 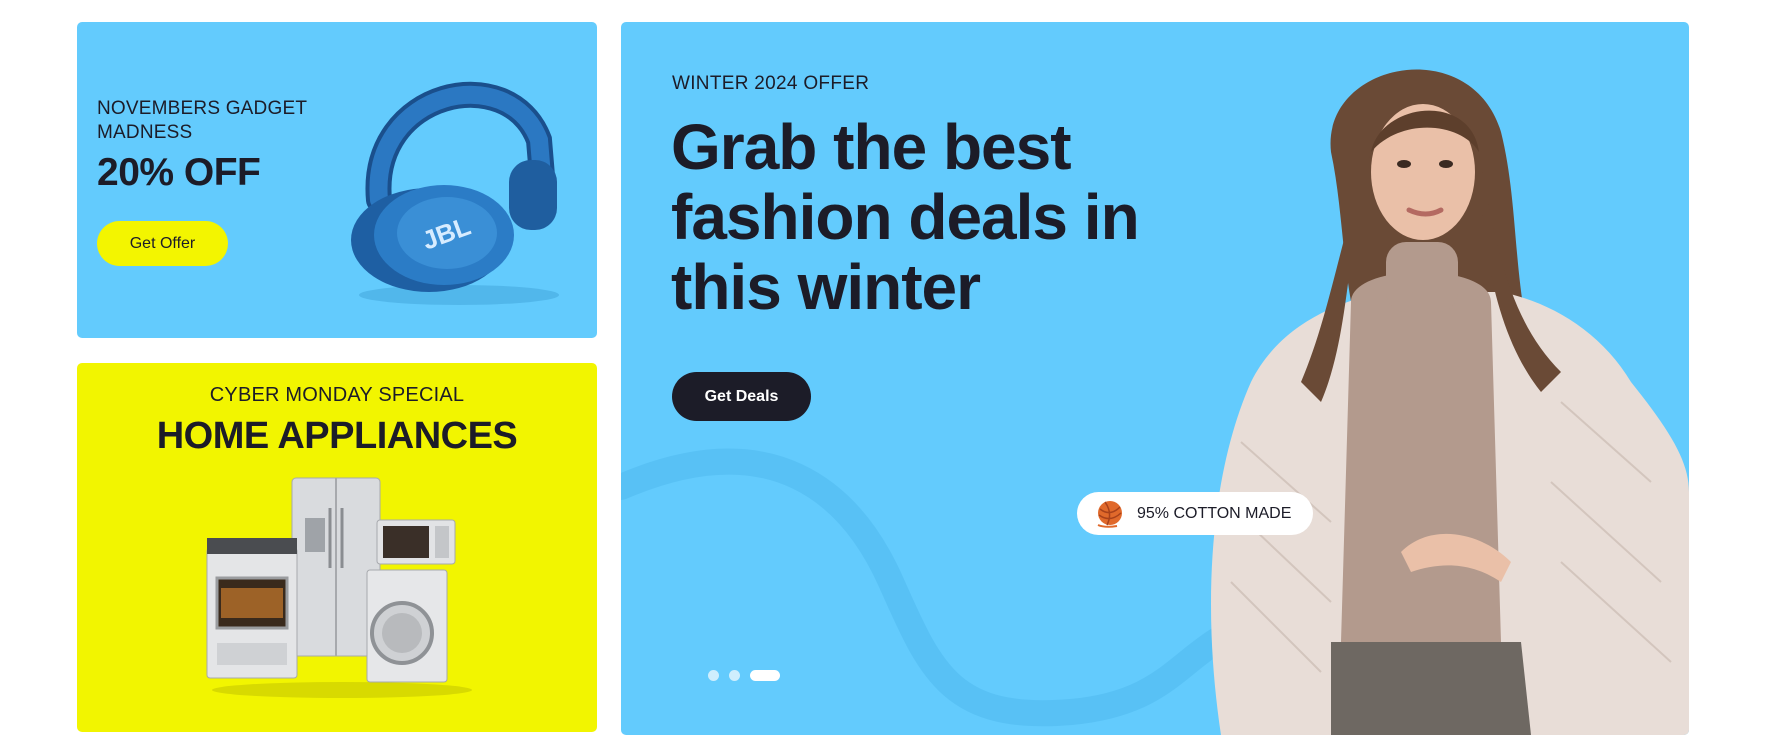 I want to click on headphones-image: JBL, so click(x=455, y=193).